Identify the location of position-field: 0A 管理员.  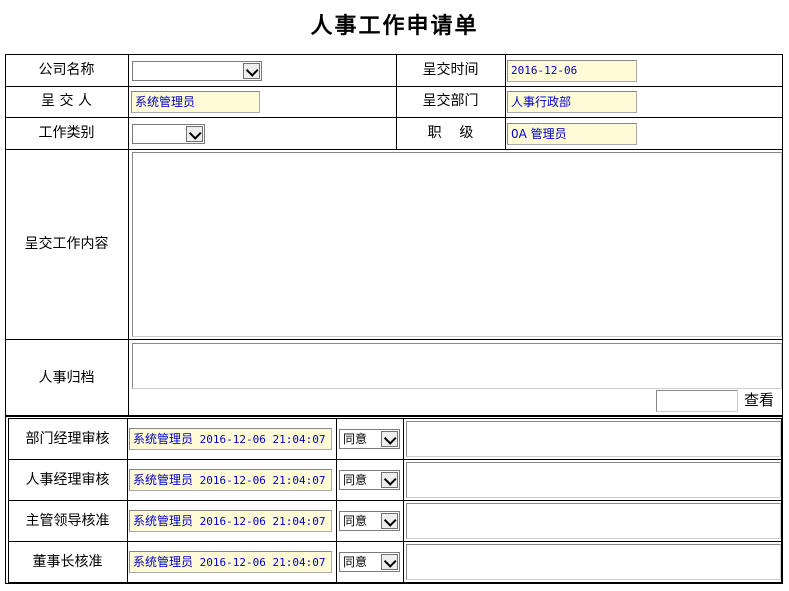
(572, 134).